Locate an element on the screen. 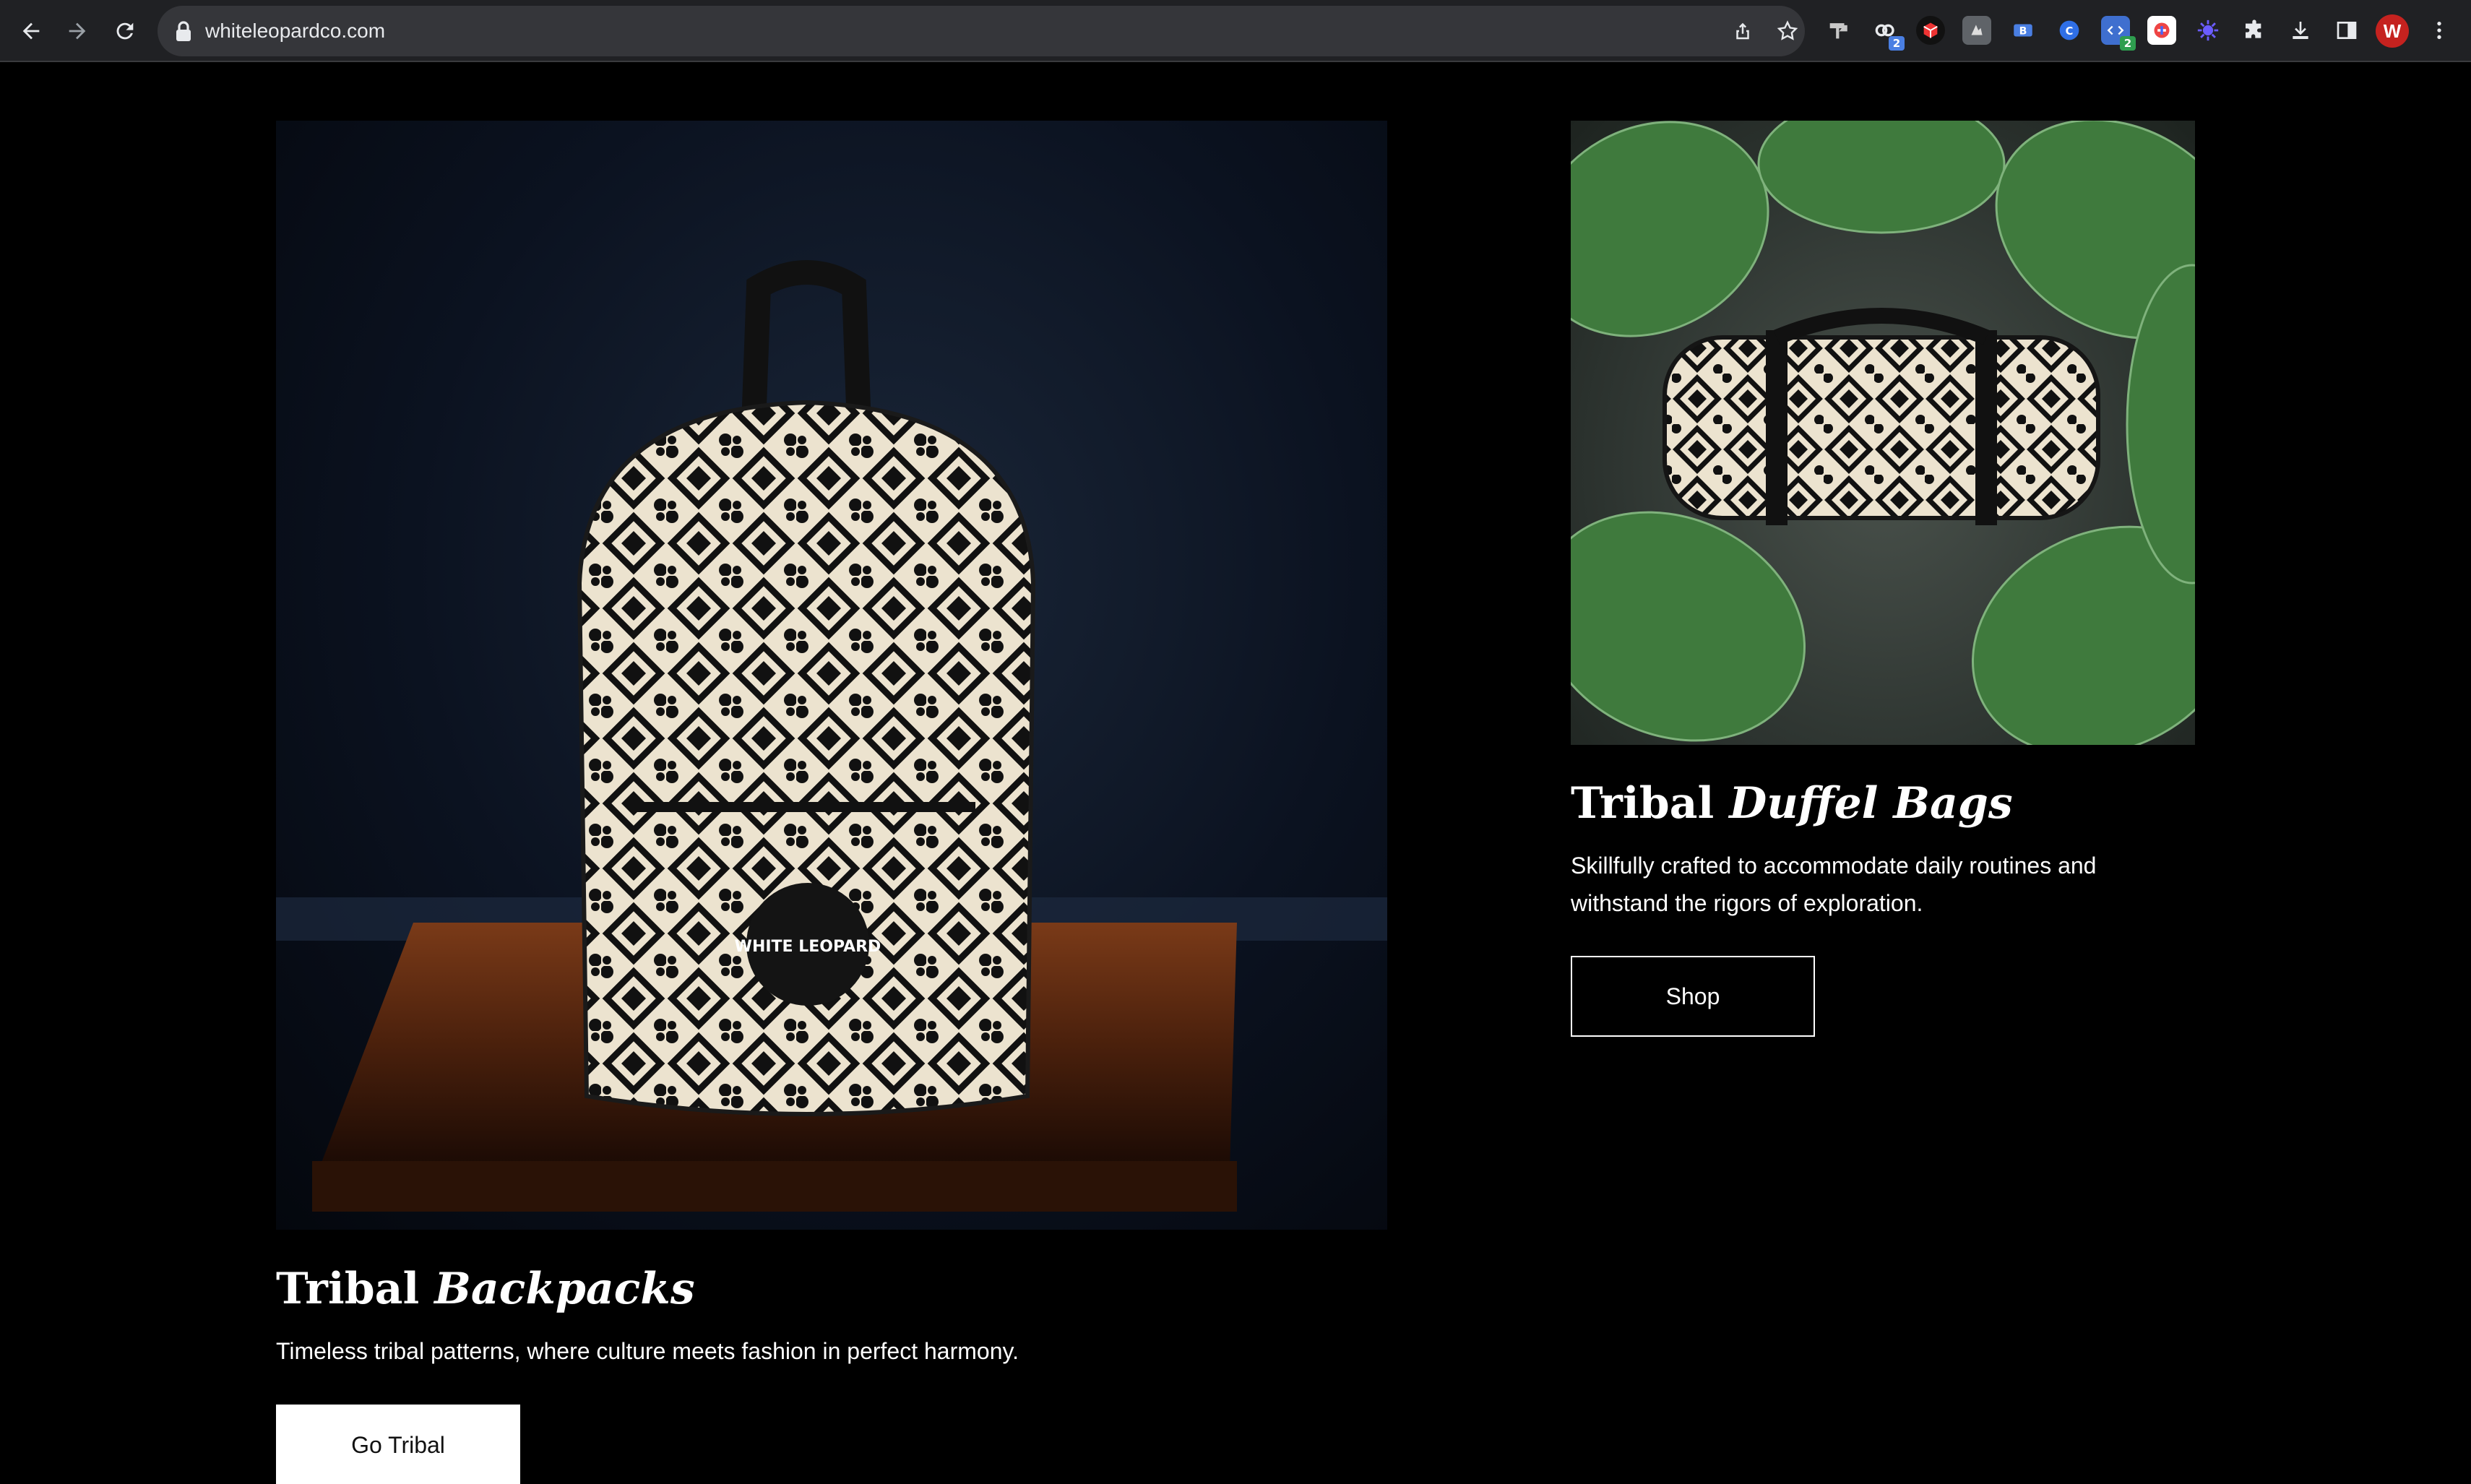 This screenshot has height=1484, width=2471. go-tribal-button: Go Tribal is located at coordinates (398, 1444).